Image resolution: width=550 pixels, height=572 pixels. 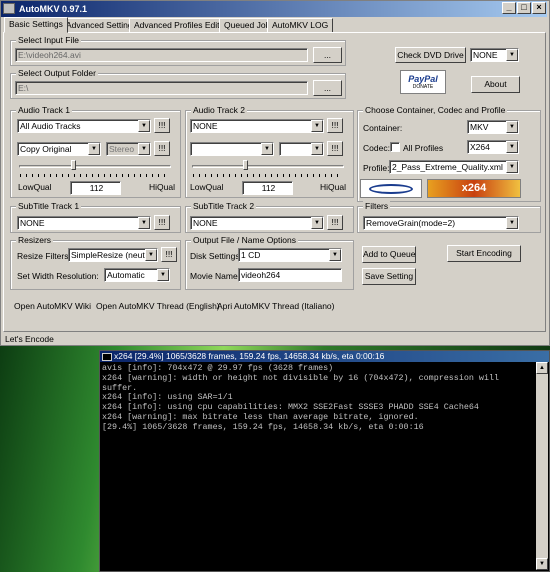 I want to click on audio-1-slider-ticks, so click(x=95, y=175).